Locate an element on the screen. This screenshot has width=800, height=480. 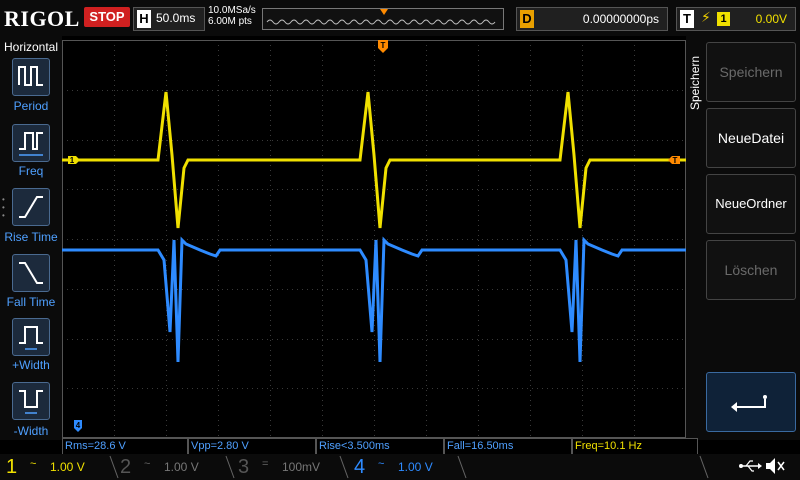
memory-depth: 6.00M pts is located at coordinates (230, 21).